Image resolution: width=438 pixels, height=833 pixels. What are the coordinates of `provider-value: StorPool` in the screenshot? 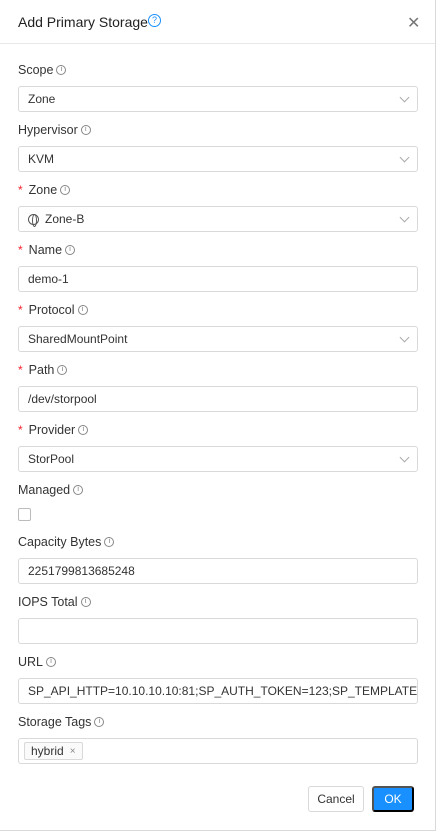 It's located at (51, 459).